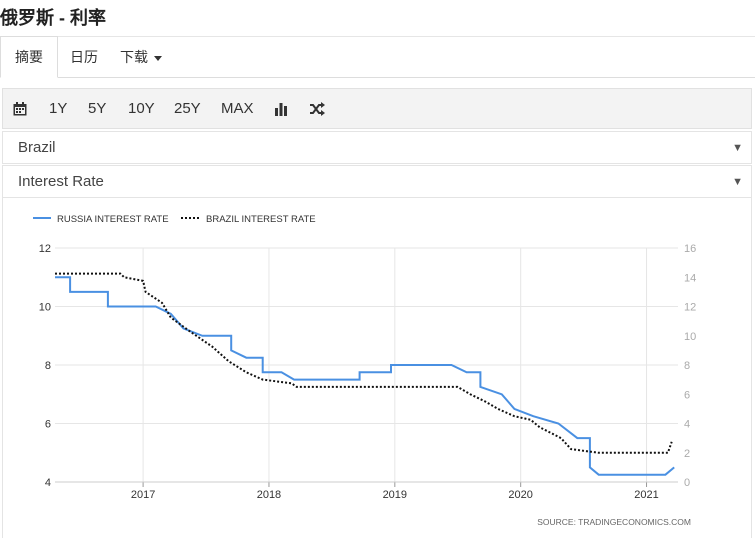  What do you see at coordinates (687, 454) in the screenshot?
I see `y-right-tick-label: 2` at bounding box center [687, 454].